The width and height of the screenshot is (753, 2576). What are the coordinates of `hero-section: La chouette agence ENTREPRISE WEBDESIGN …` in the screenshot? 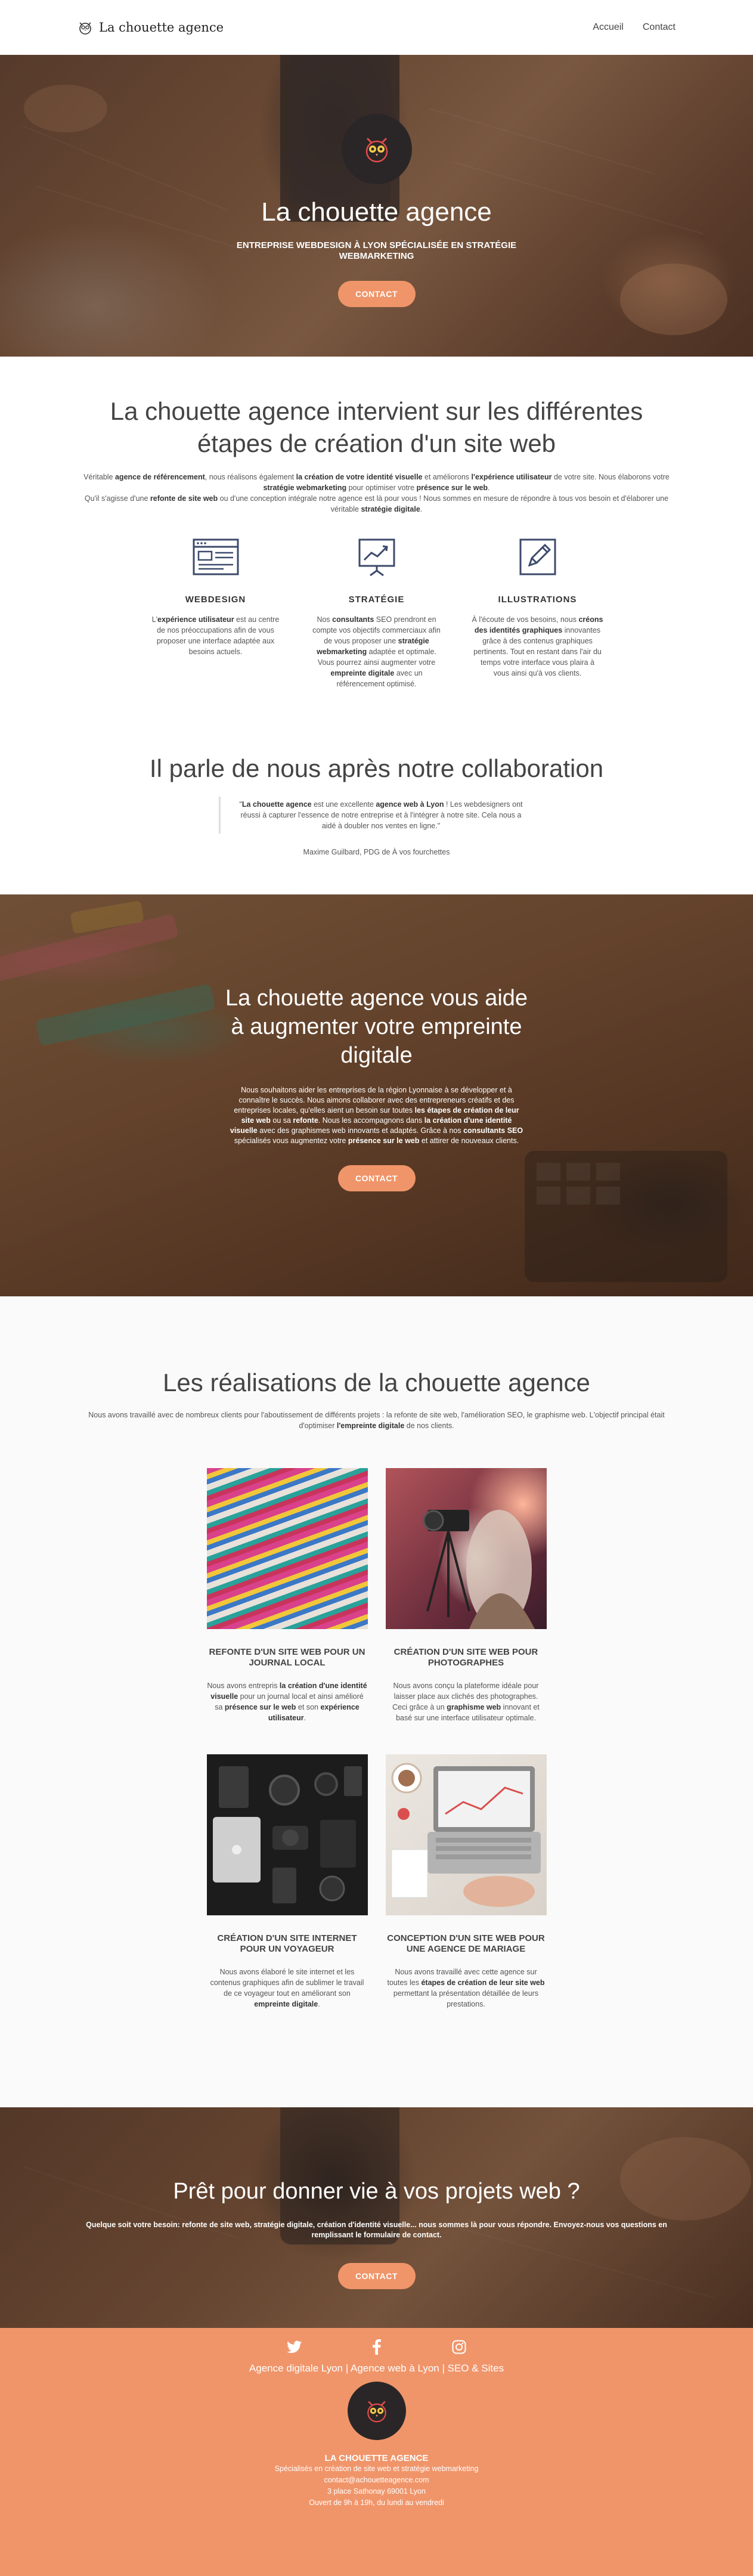 It's located at (376, 206).